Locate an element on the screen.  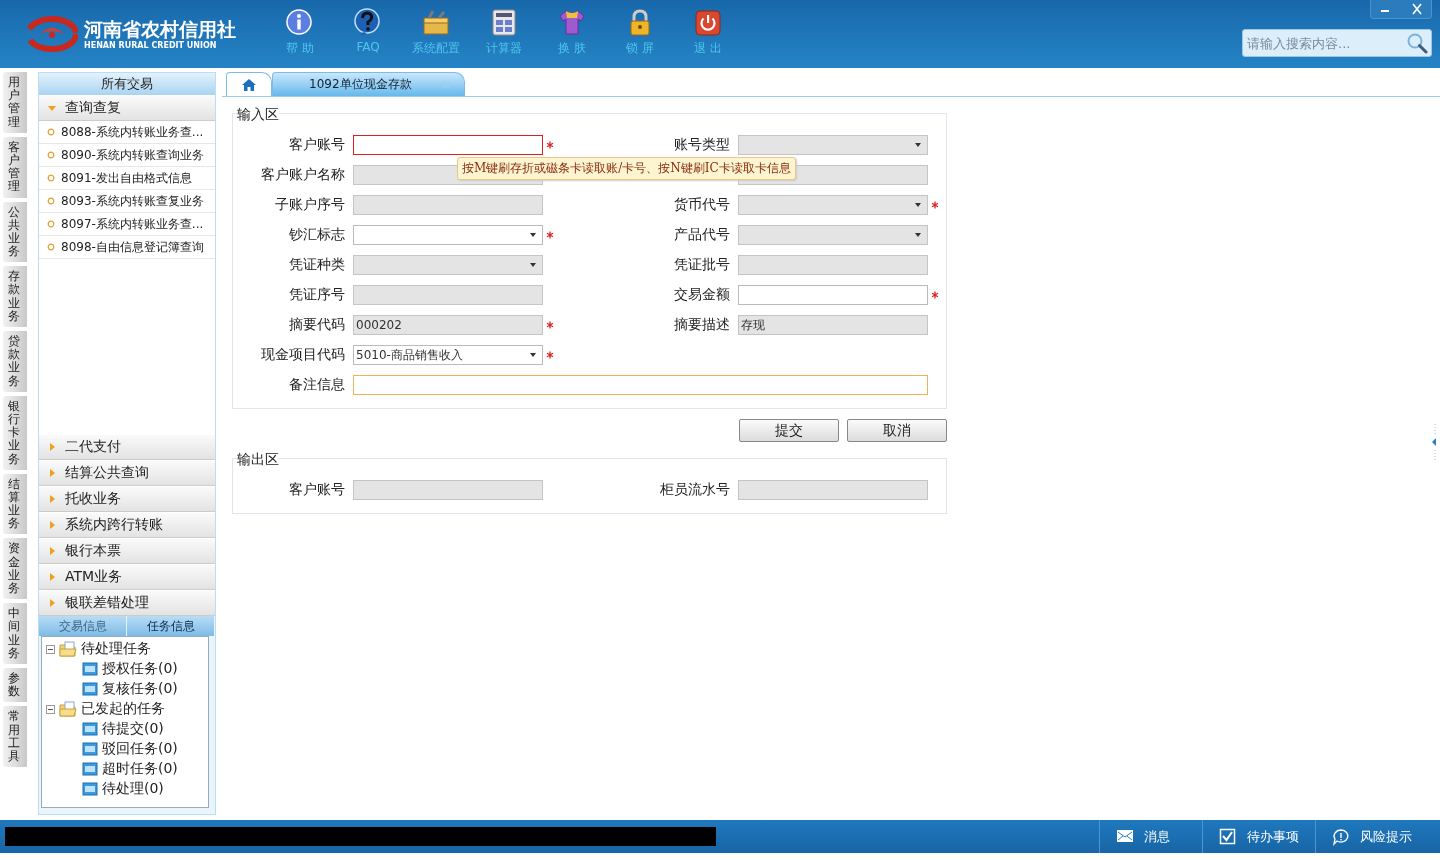
group-header: 银行本票 is located at coordinates (127, 551).